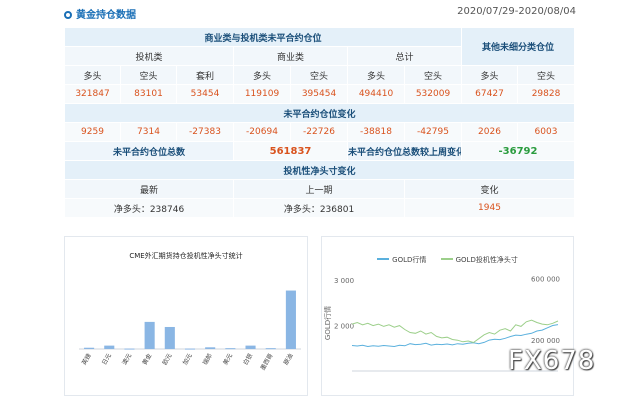 This screenshot has height=400, width=640. I want to click on header-commercial: 商业类, so click(290, 56).